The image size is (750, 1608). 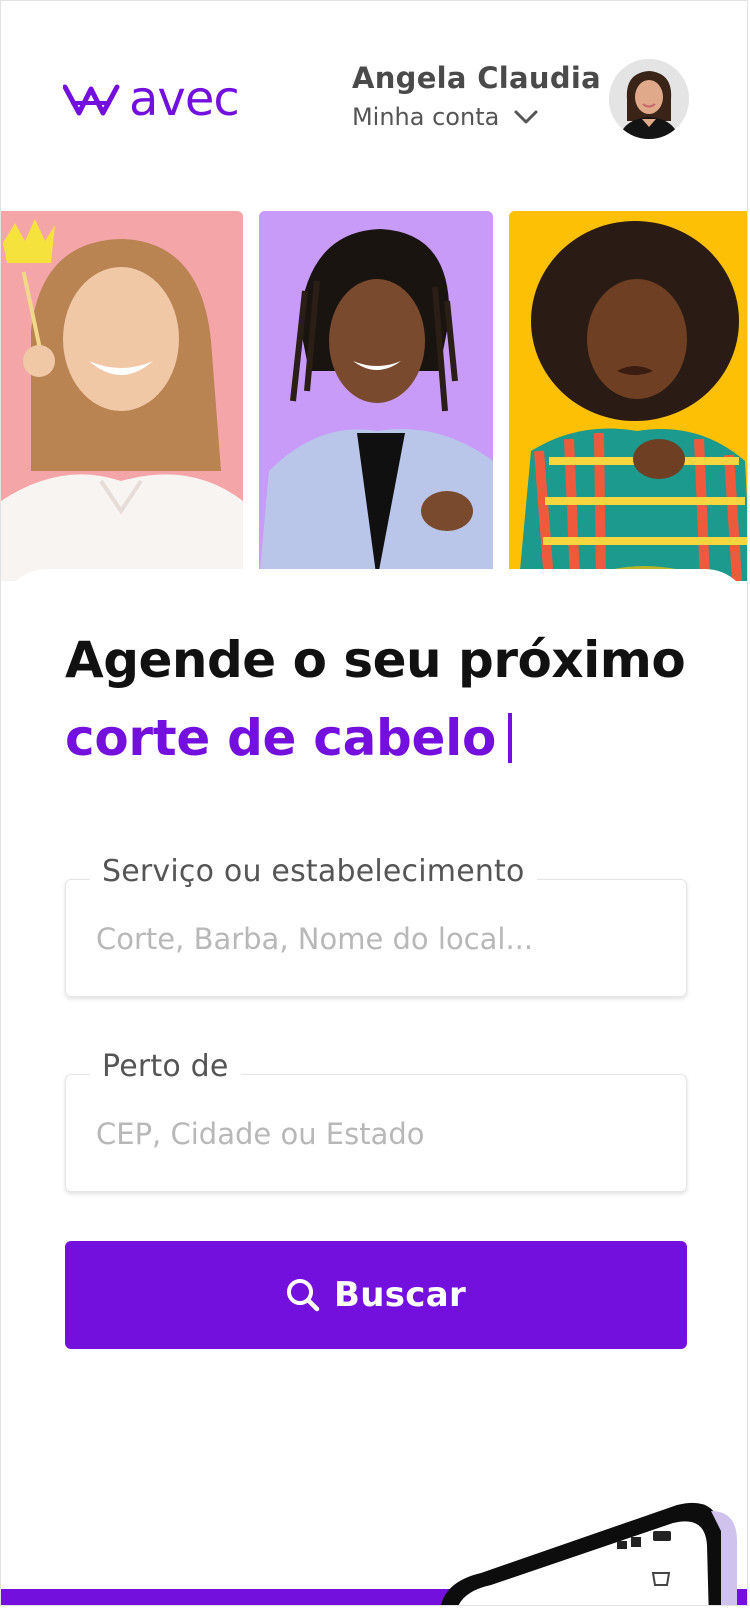 What do you see at coordinates (400, 1295) in the screenshot?
I see `search-button-label: Buscar` at bounding box center [400, 1295].